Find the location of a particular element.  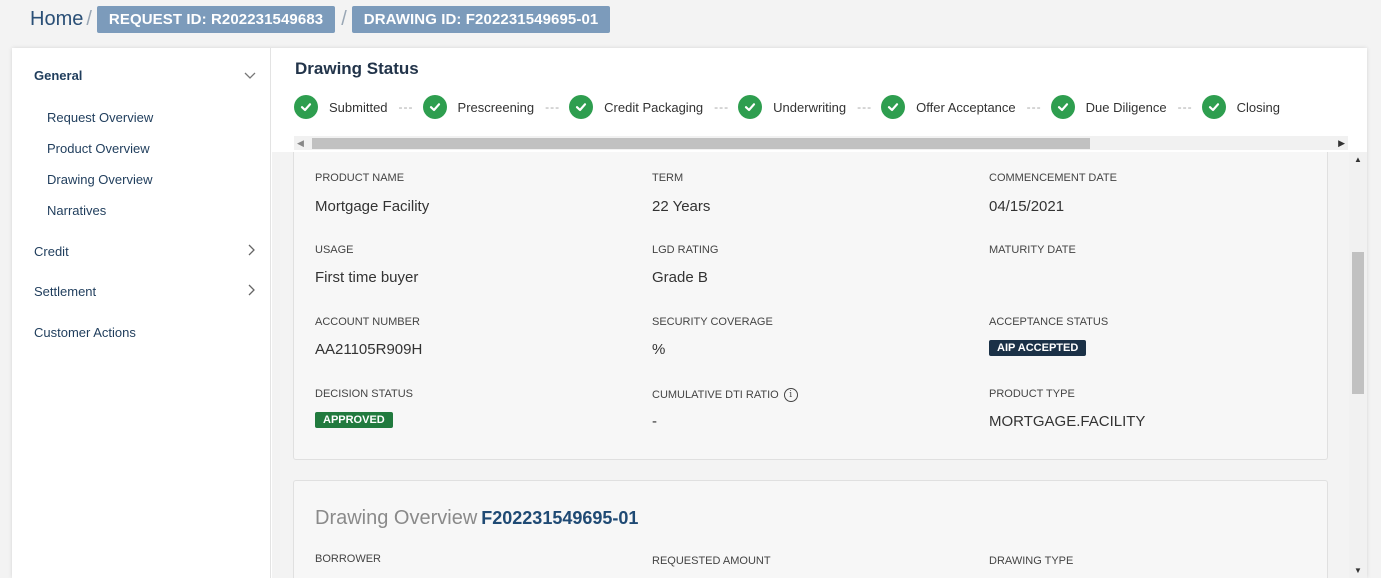

breadcrumb-home-link: Home is located at coordinates (56, 19).